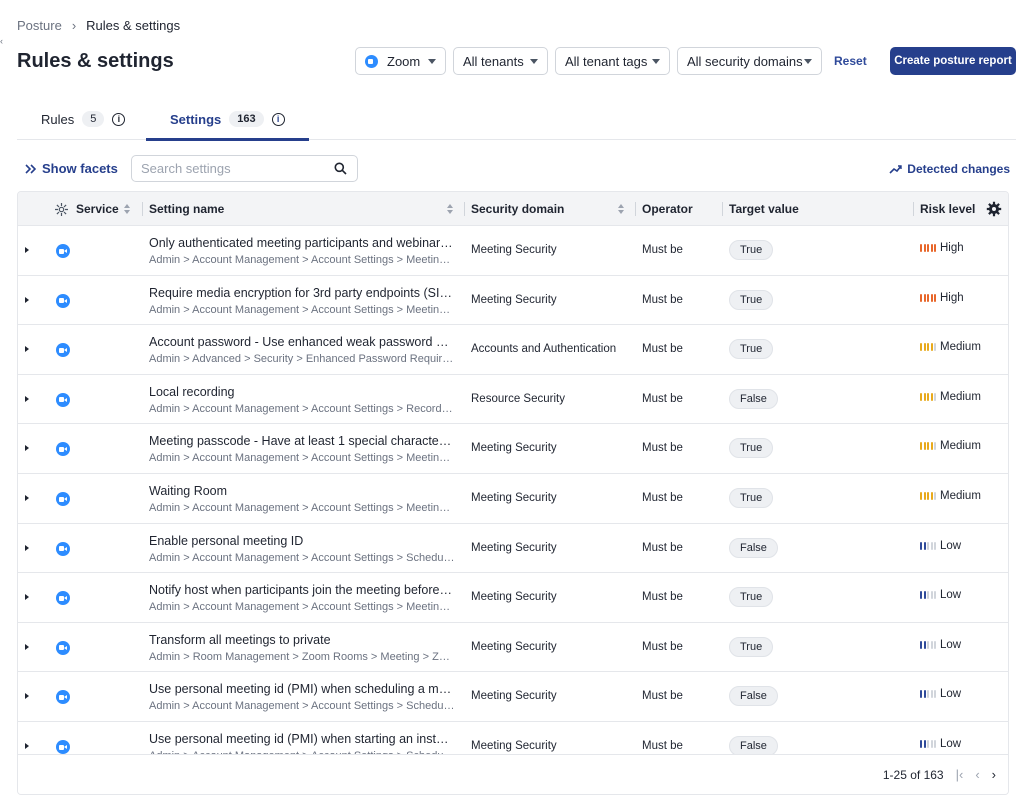  Describe the element at coordinates (994, 209) in the screenshot. I see `column-settings-gear-icon` at that location.